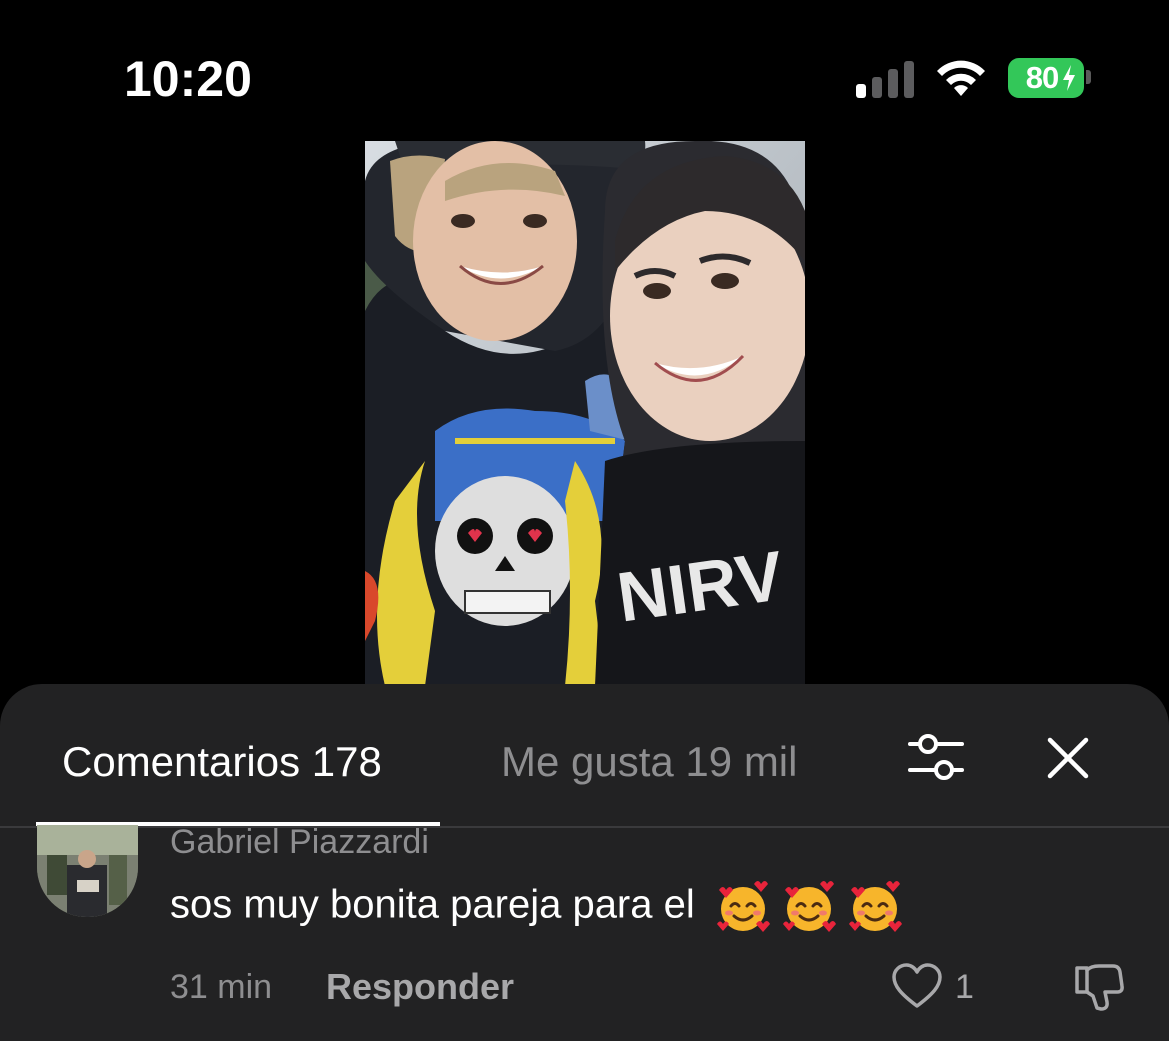  I want to click on thumbs-down-icon, so click(1099, 987).